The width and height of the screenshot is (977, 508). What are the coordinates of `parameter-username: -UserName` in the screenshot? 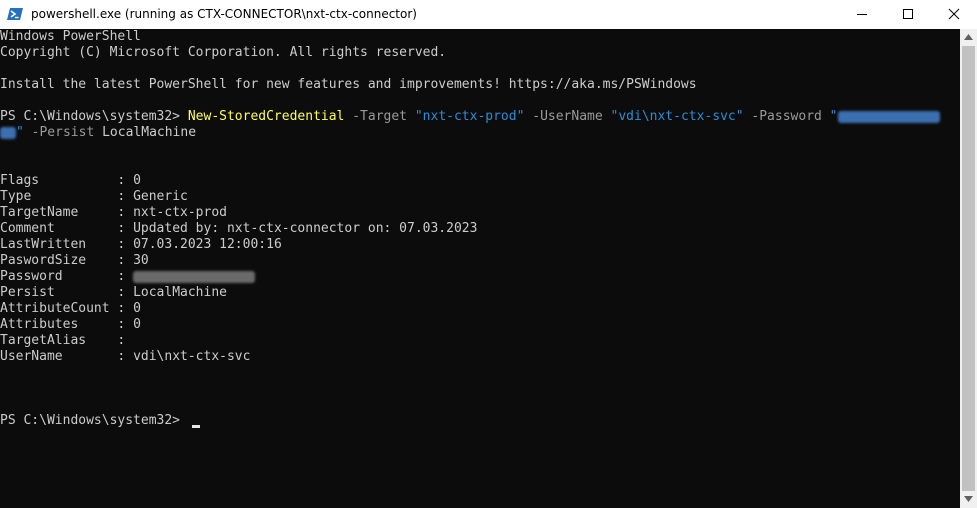 It's located at (567, 116).